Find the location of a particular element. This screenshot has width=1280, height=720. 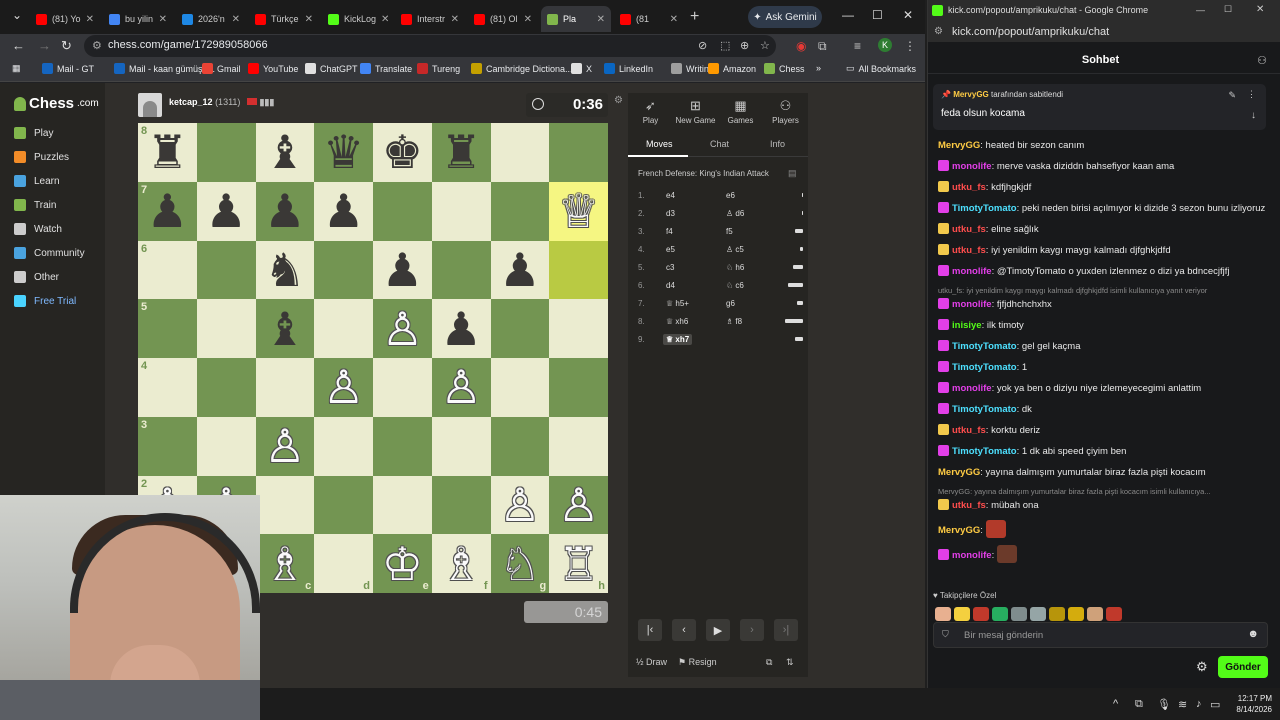

board-square: 8 ♜ is located at coordinates (167, 152).